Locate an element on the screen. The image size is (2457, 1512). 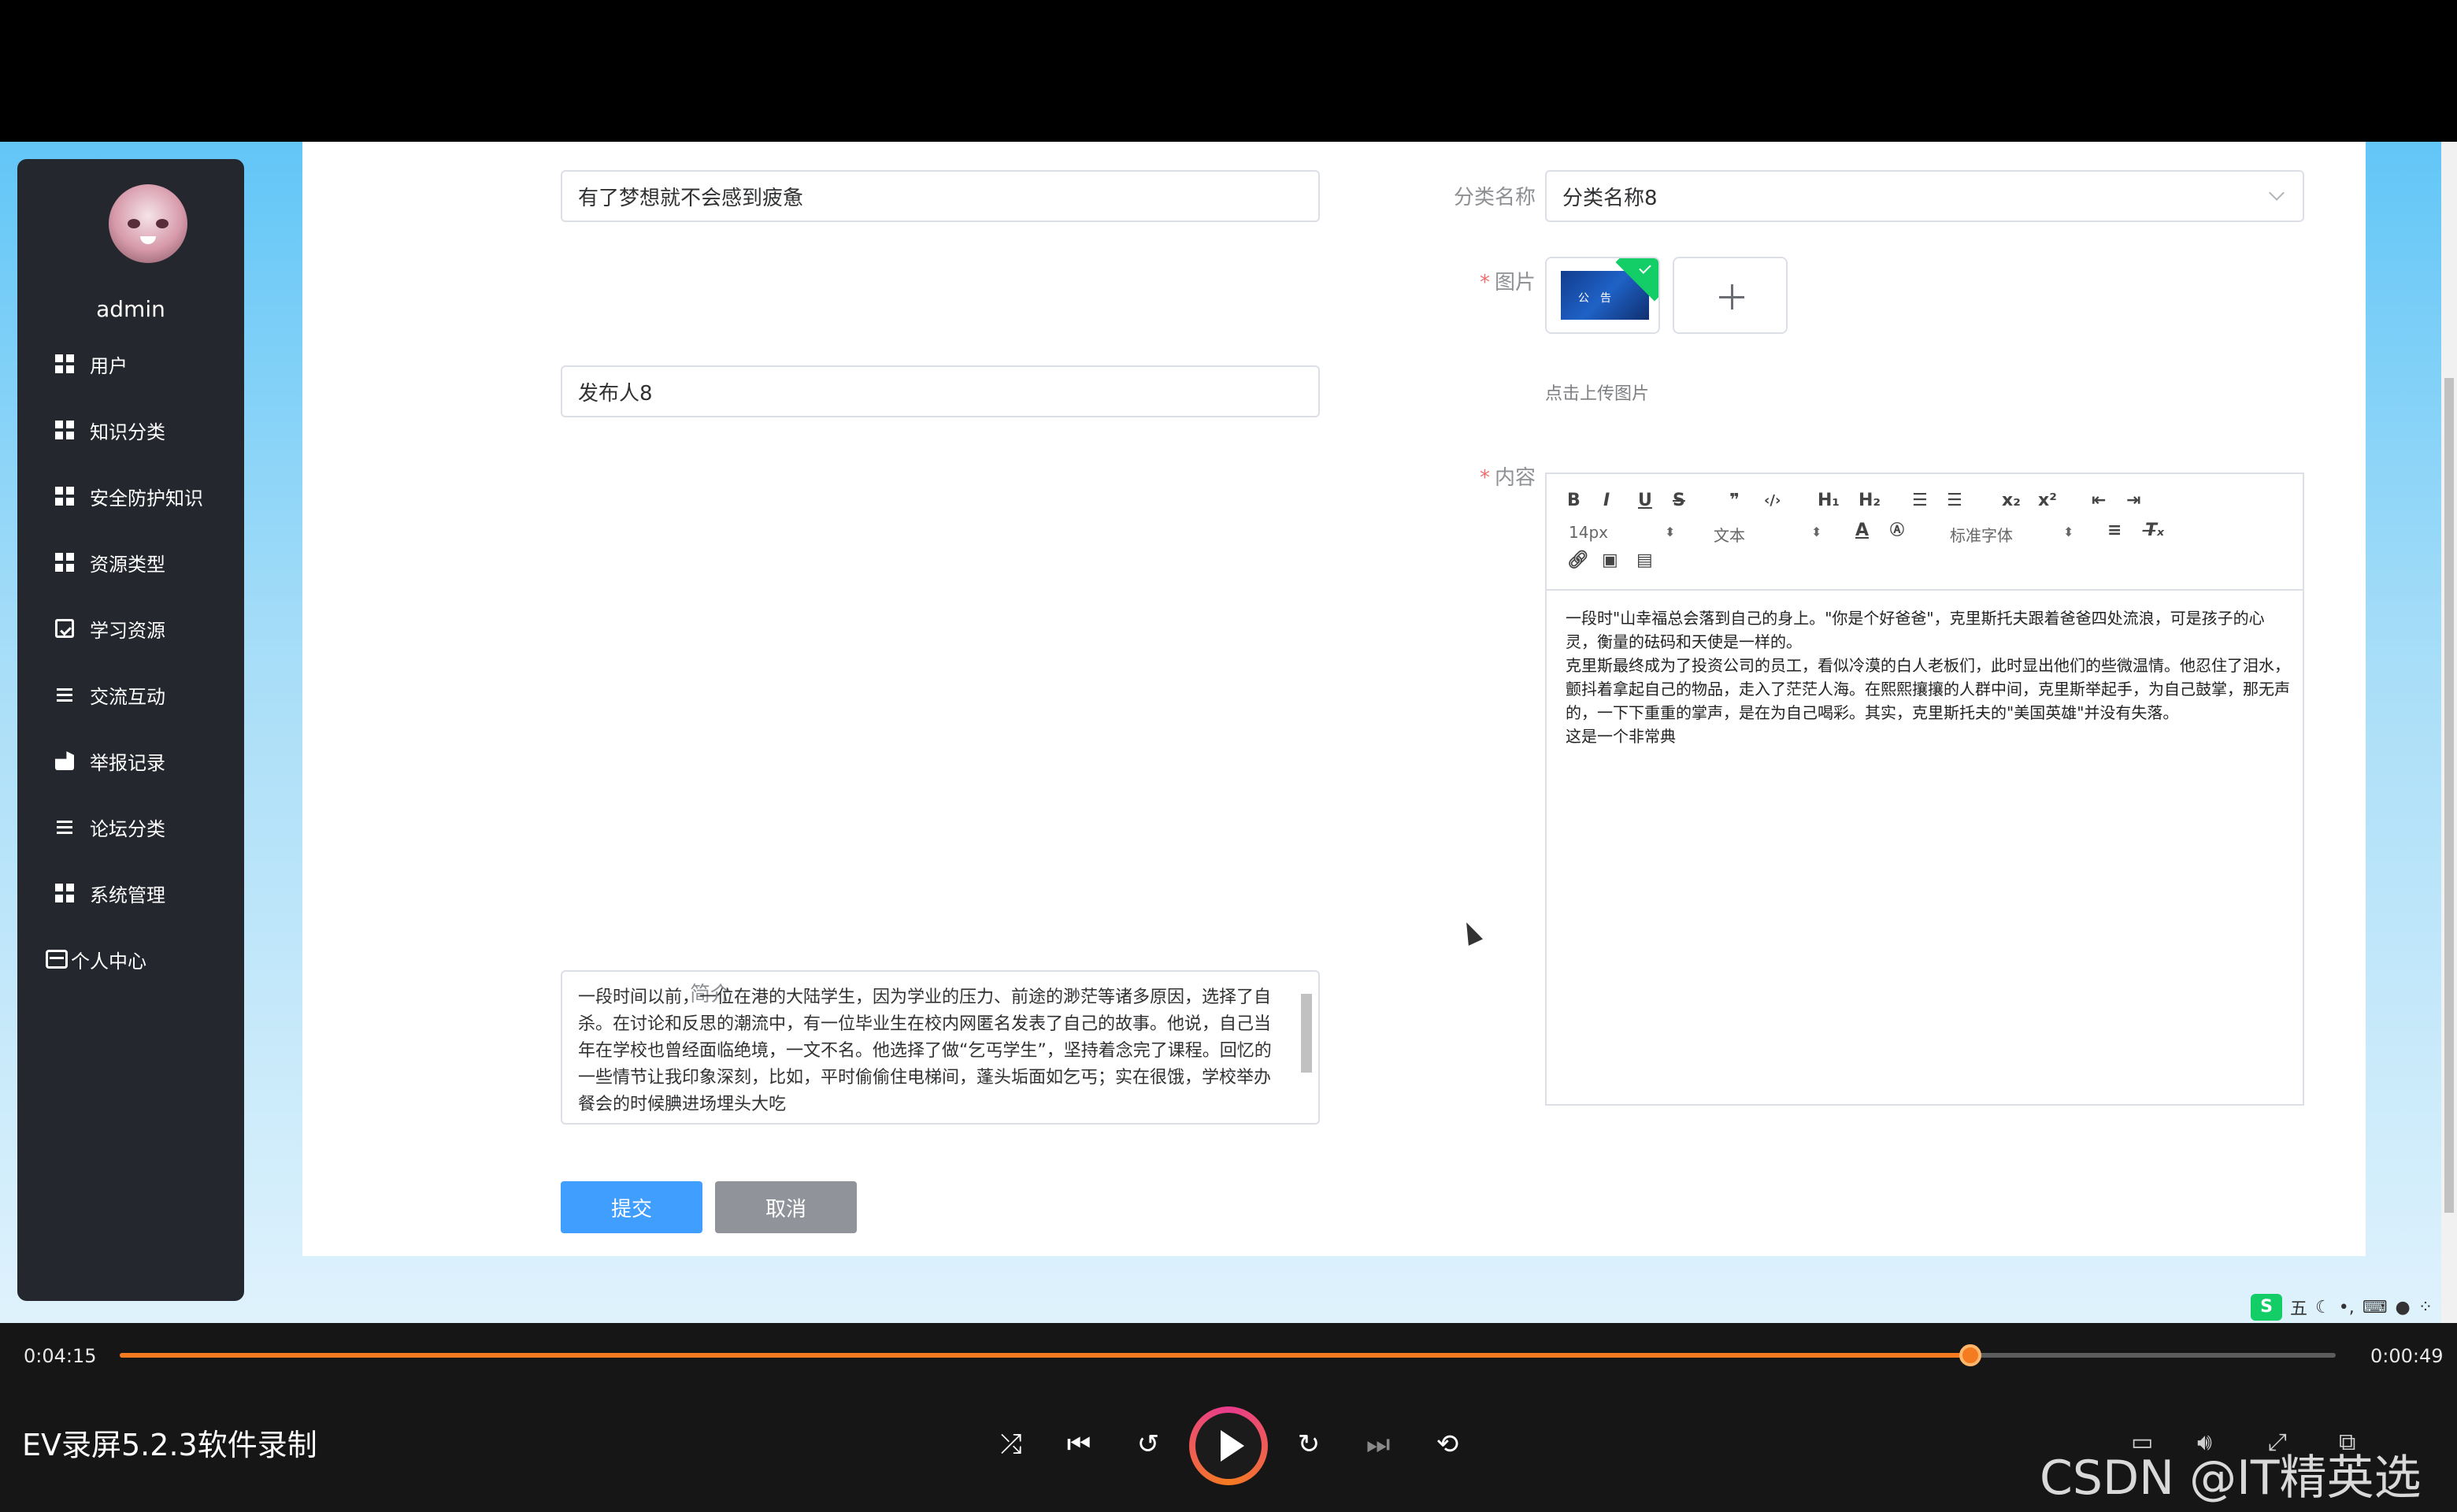
sidebar-item-interaction: 交流互动 is located at coordinates (110, 694).